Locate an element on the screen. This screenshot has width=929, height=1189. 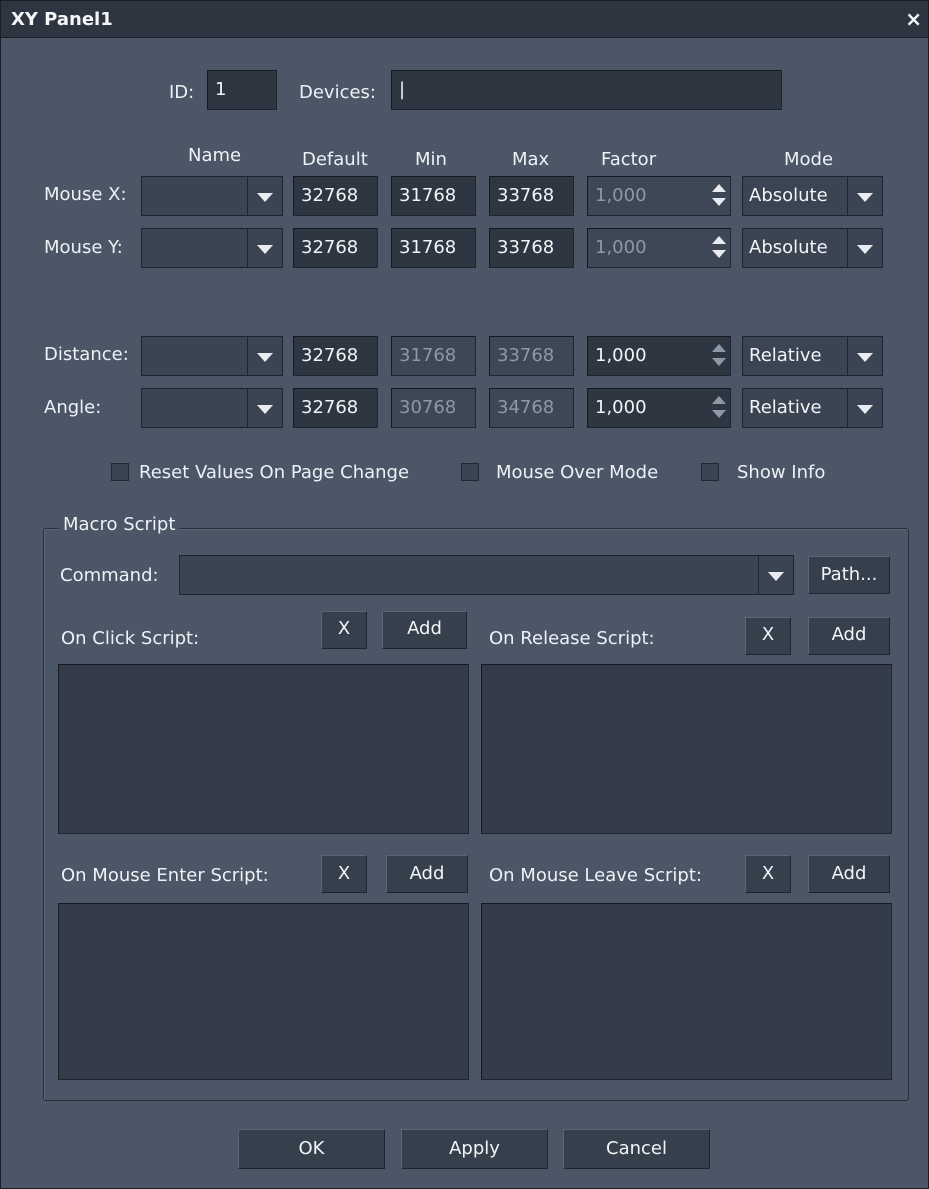
on-click-clear-button: X is located at coordinates (344, 630).